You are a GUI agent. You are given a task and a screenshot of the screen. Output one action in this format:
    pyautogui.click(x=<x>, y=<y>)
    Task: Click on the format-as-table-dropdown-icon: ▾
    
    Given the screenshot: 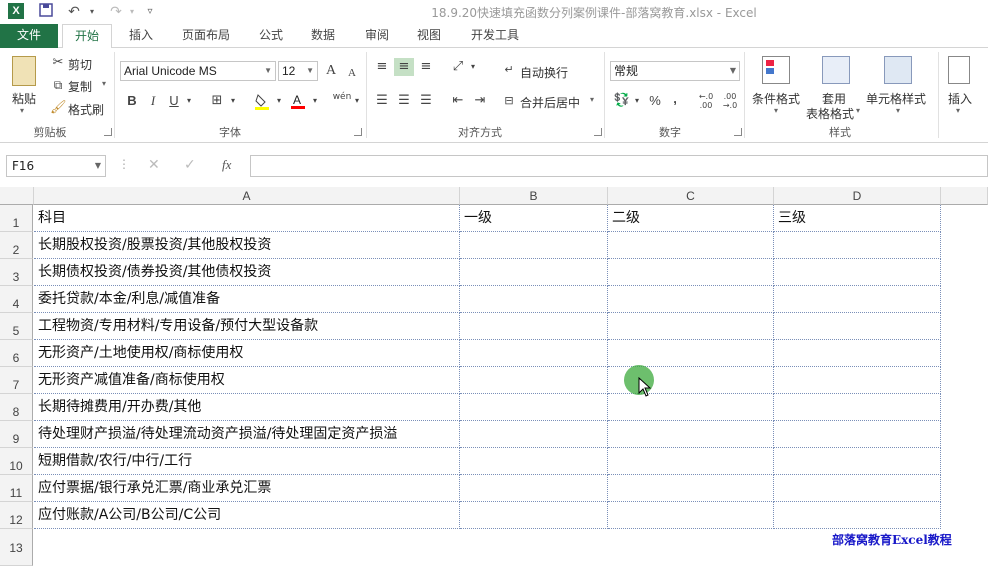 What is the action you would take?
    pyautogui.click(x=858, y=110)
    